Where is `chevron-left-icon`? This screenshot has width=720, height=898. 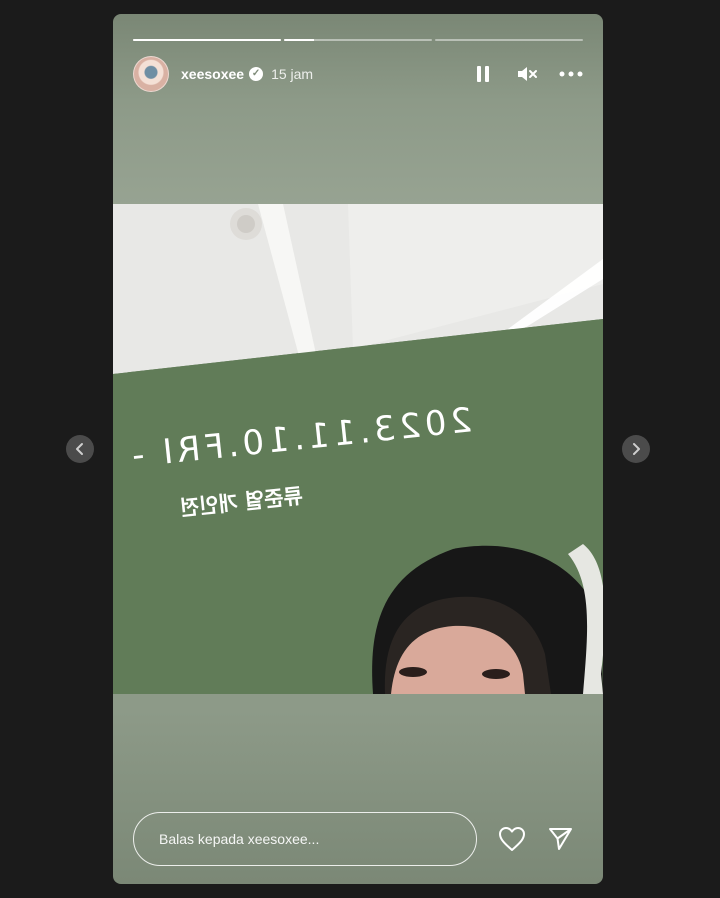
chevron-left-icon is located at coordinates (79, 449).